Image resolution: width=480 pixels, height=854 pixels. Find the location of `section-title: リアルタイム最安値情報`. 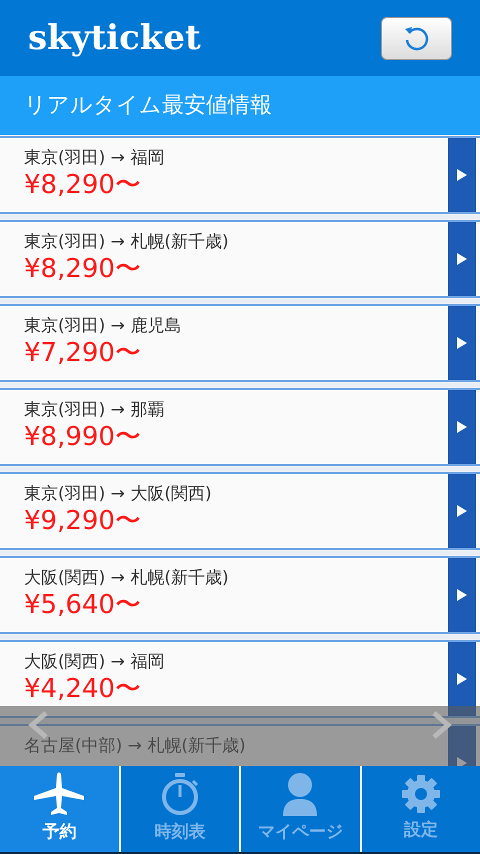

section-title: リアルタイム最安値情報 is located at coordinates (148, 106).